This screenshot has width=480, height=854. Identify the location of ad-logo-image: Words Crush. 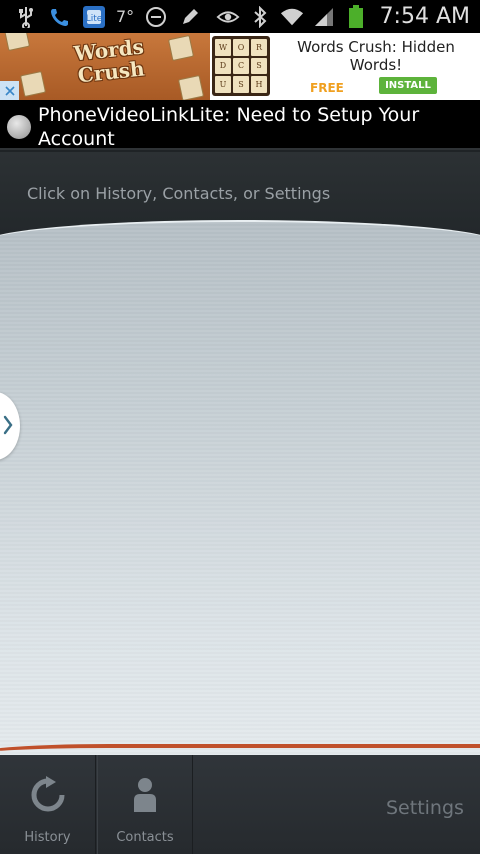
(105, 66).